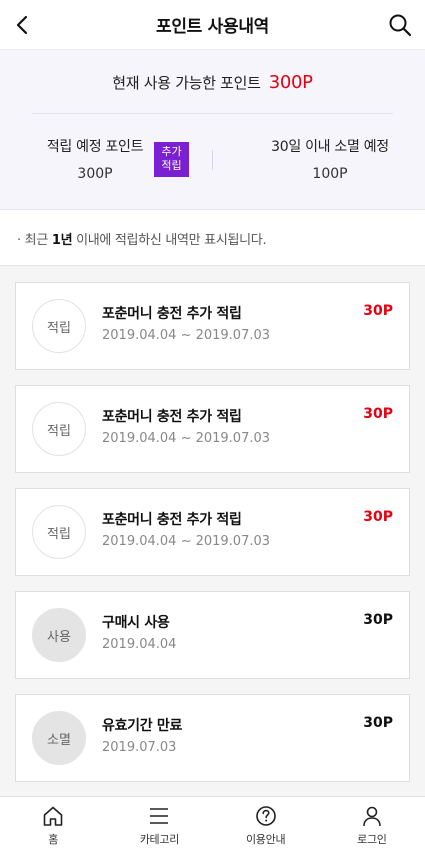 Image resolution: width=425 pixels, height=848 pixels. I want to click on available-points-value: 300P, so click(290, 82).